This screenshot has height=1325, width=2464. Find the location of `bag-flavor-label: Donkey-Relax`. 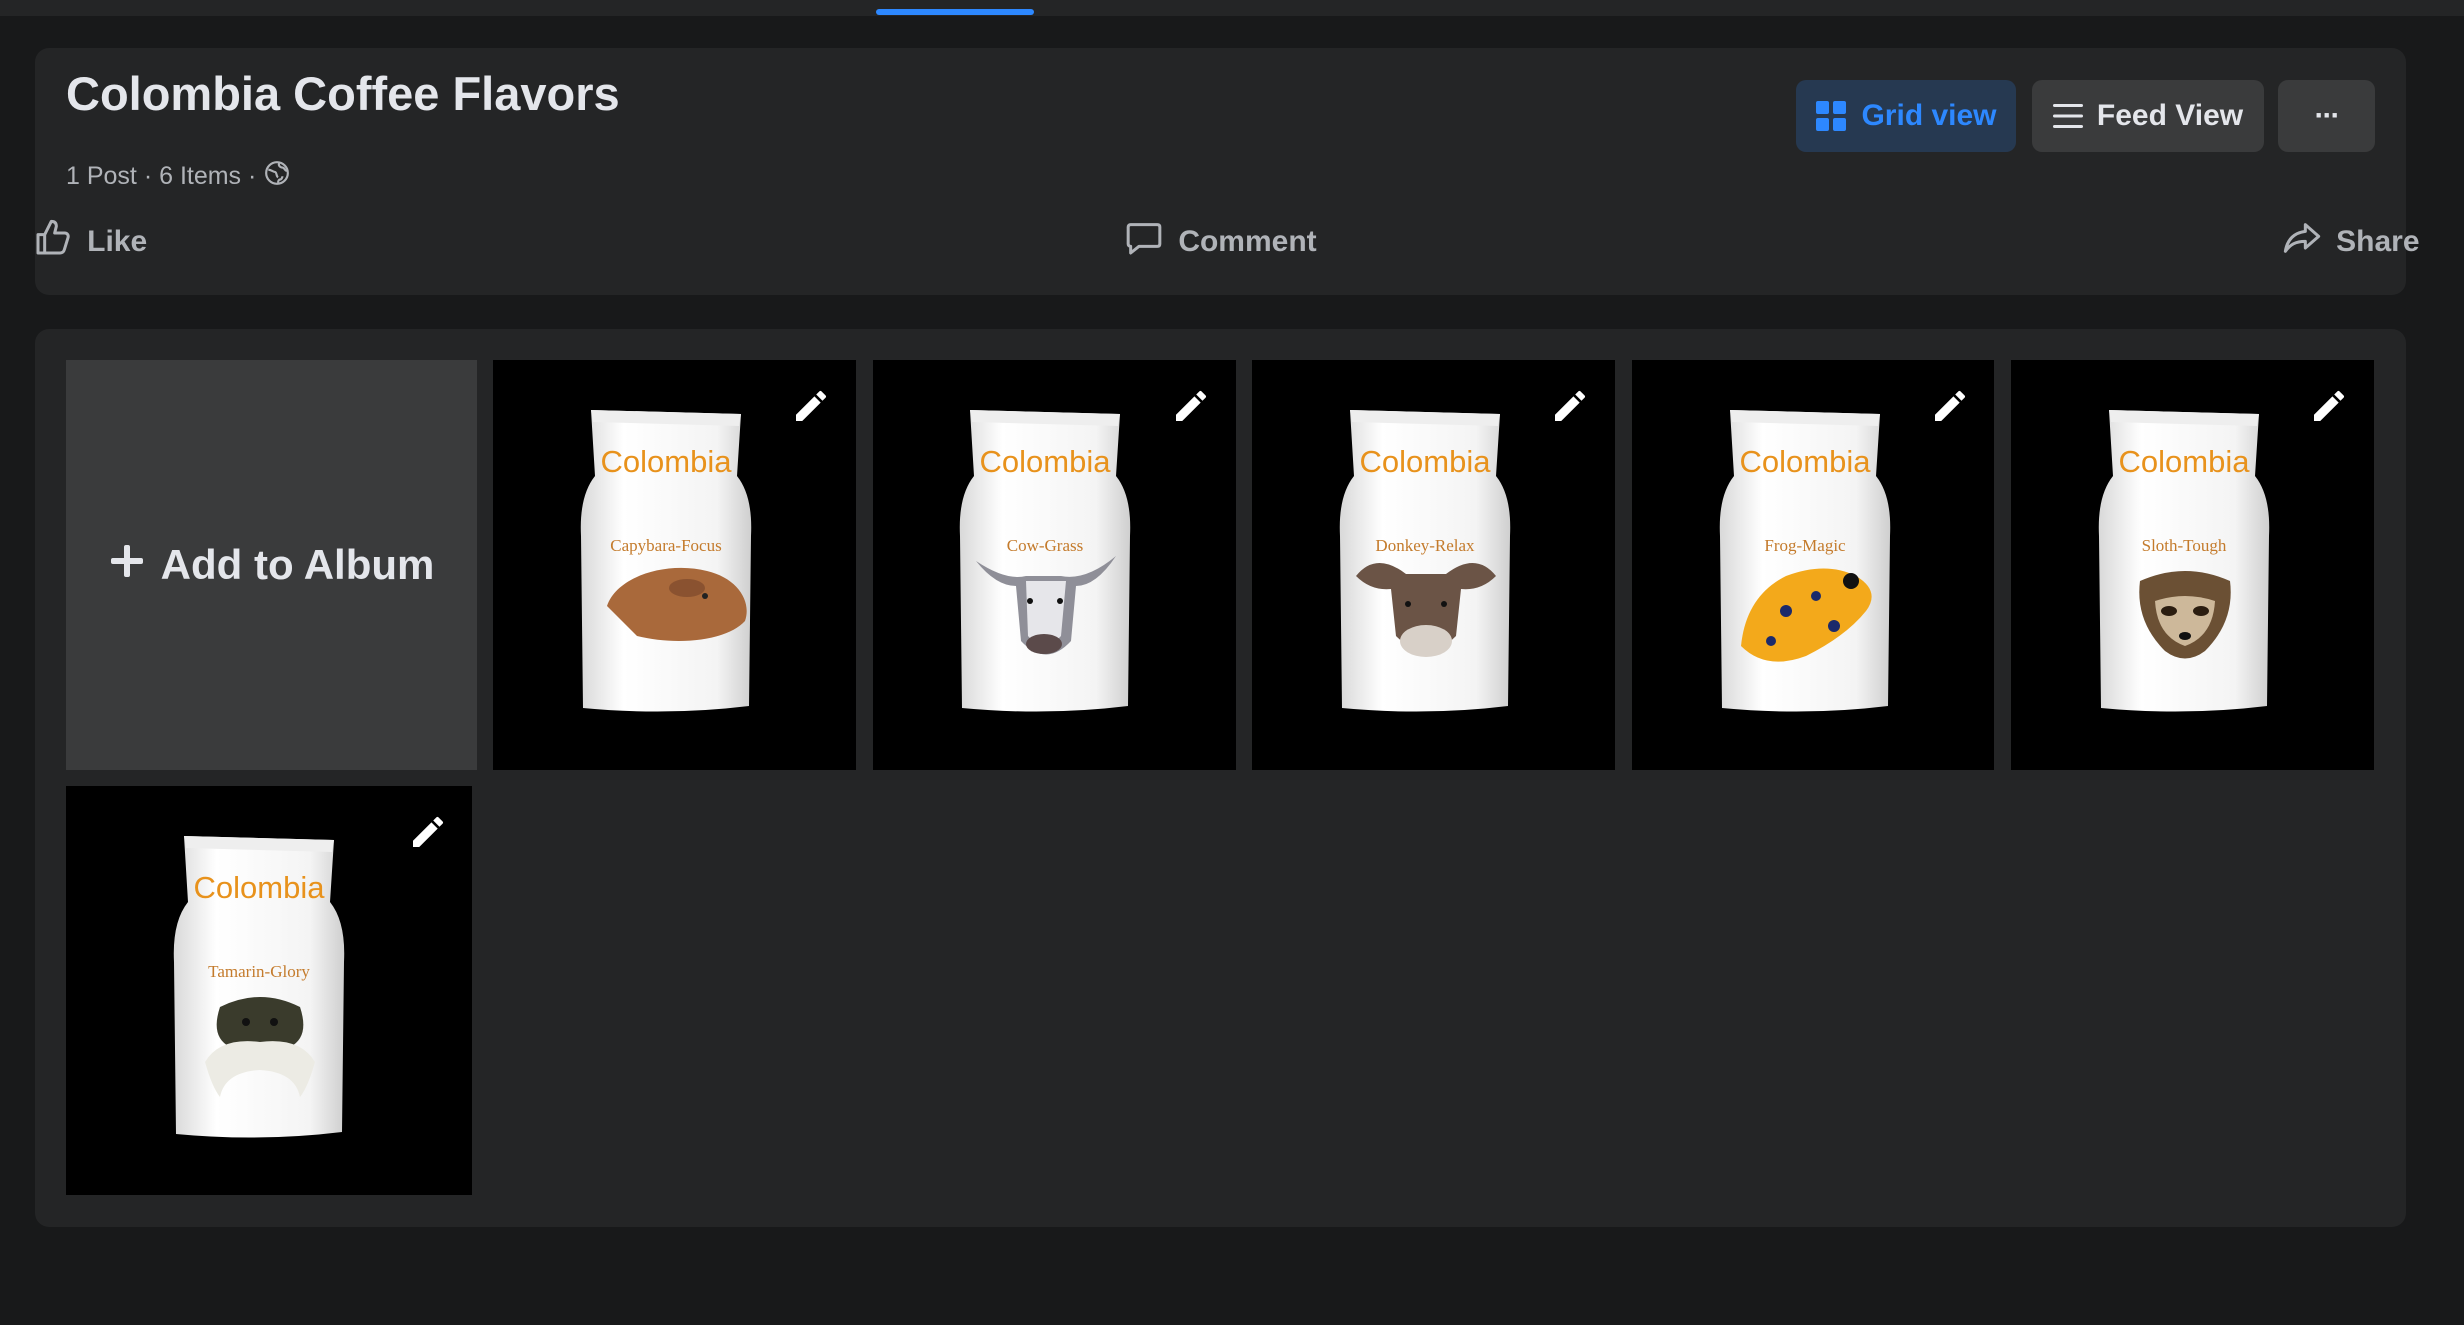

bag-flavor-label: Donkey-Relax is located at coordinates (1425, 545).